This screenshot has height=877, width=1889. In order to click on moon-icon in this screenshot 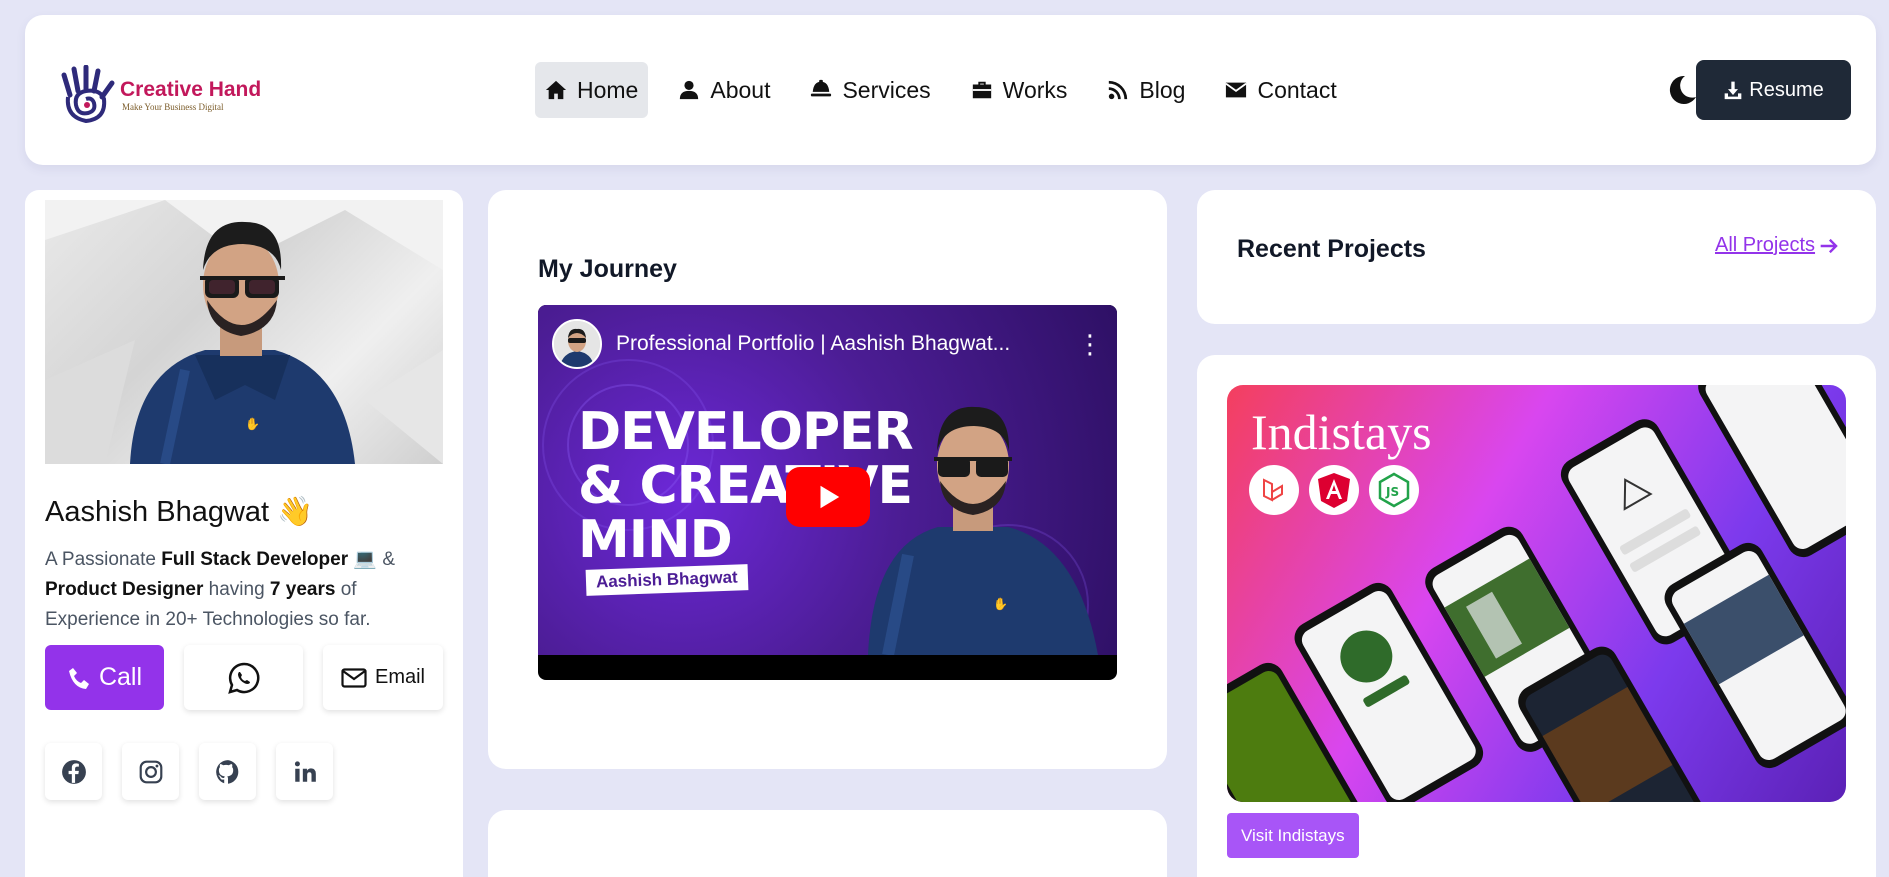, I will do `click(1682, 90)`.